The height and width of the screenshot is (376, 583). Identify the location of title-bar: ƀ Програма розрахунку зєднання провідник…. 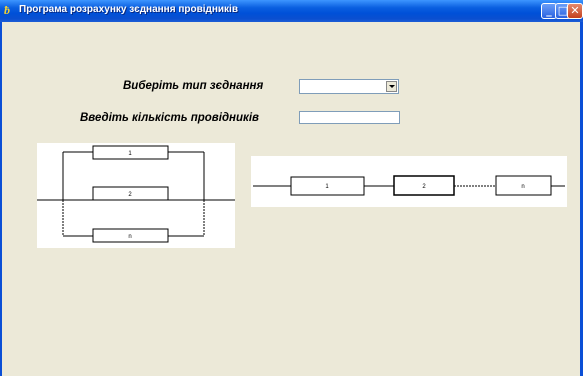
(291, 11).